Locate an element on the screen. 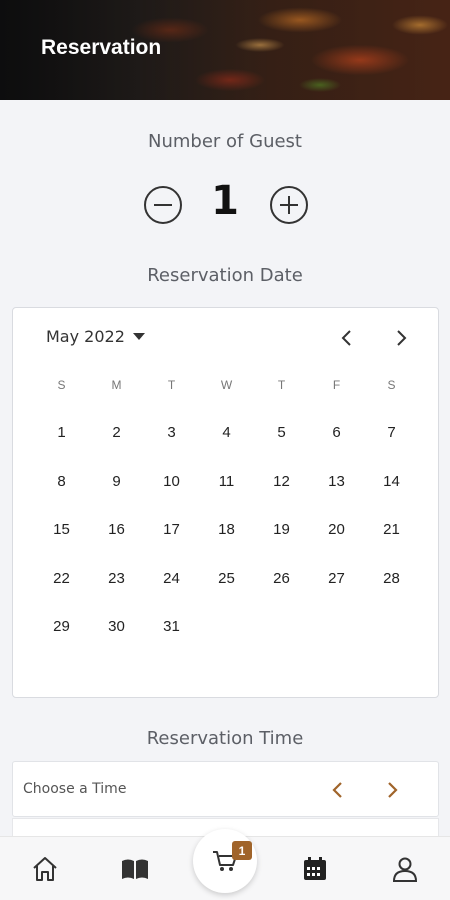  menu-book-icon is located at coordinates (135, 869).